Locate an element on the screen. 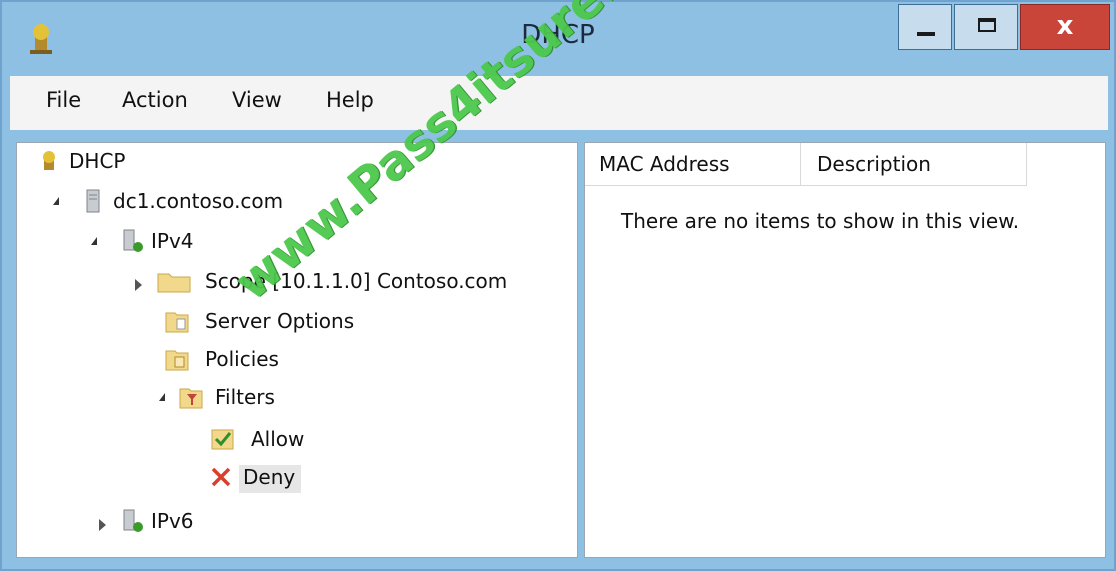 Image resolution: width=1116 pixels, height=571 pixels. tree-node-label: Deny is located at coordinates (270, 479).